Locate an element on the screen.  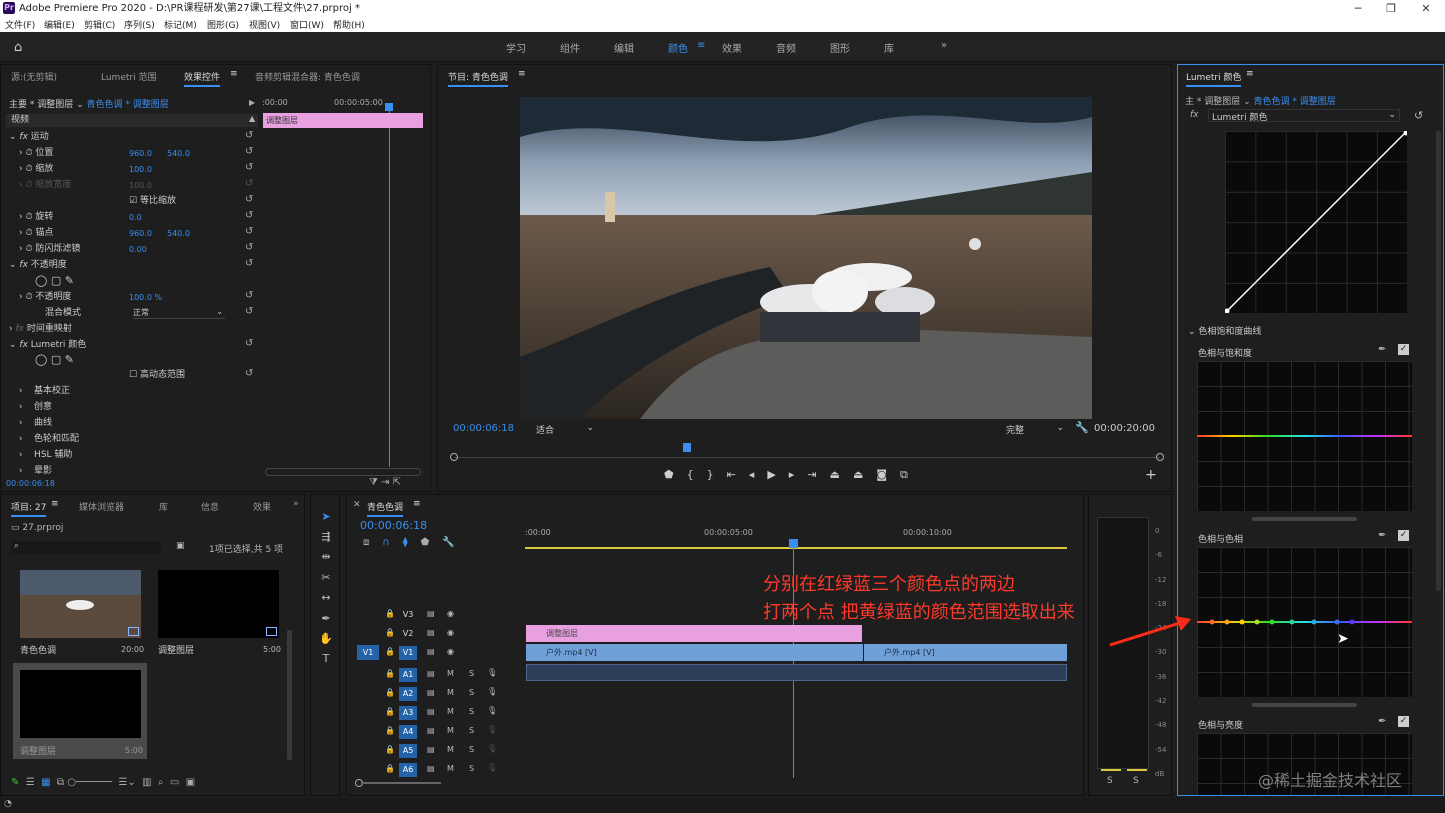
hsl-secondary-row: › HSL 辅助 is located at coordinates (45, 455).